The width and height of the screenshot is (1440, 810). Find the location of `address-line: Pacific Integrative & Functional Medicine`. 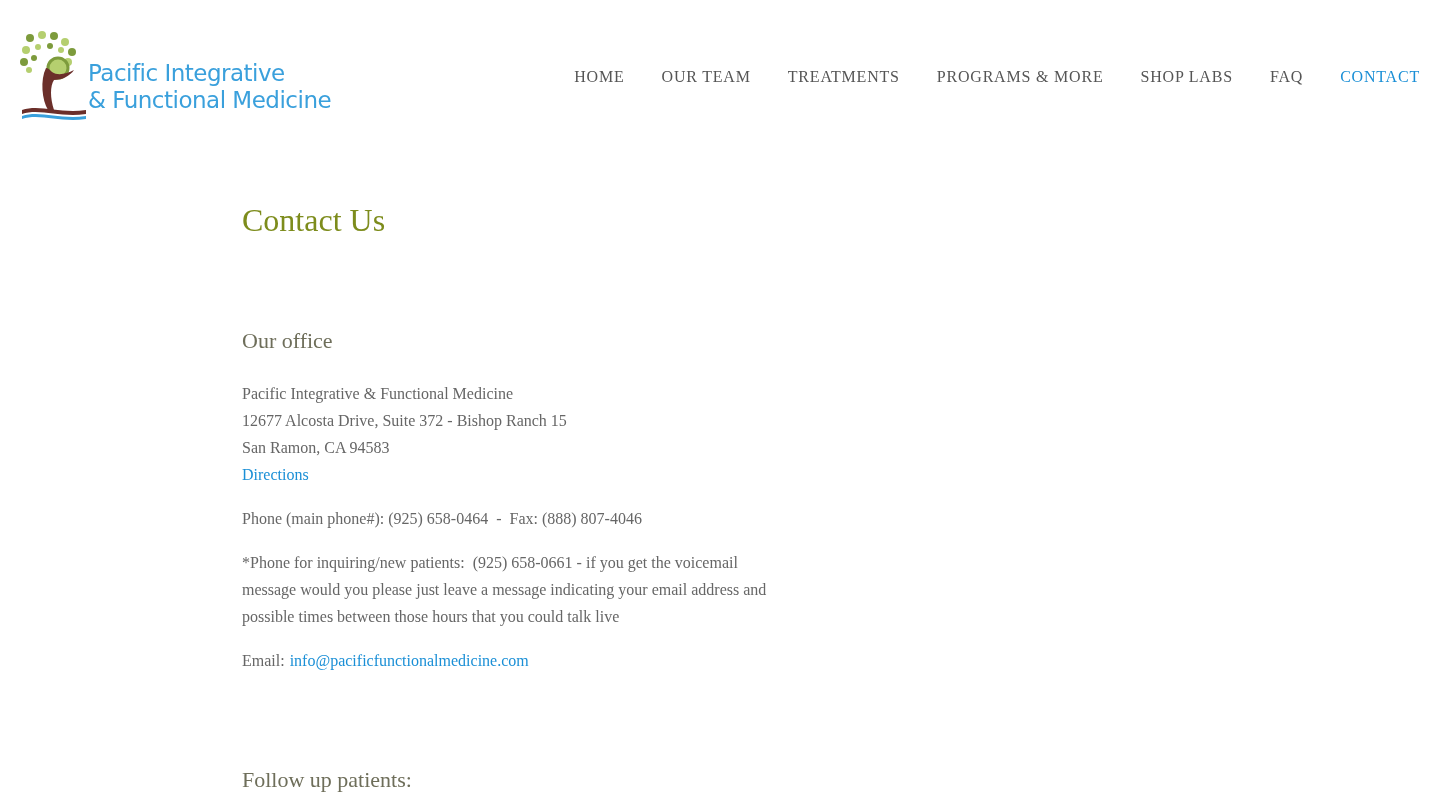

address-line: Pacific Integrative & Functional Medicine is located at coordinates (378, 394).